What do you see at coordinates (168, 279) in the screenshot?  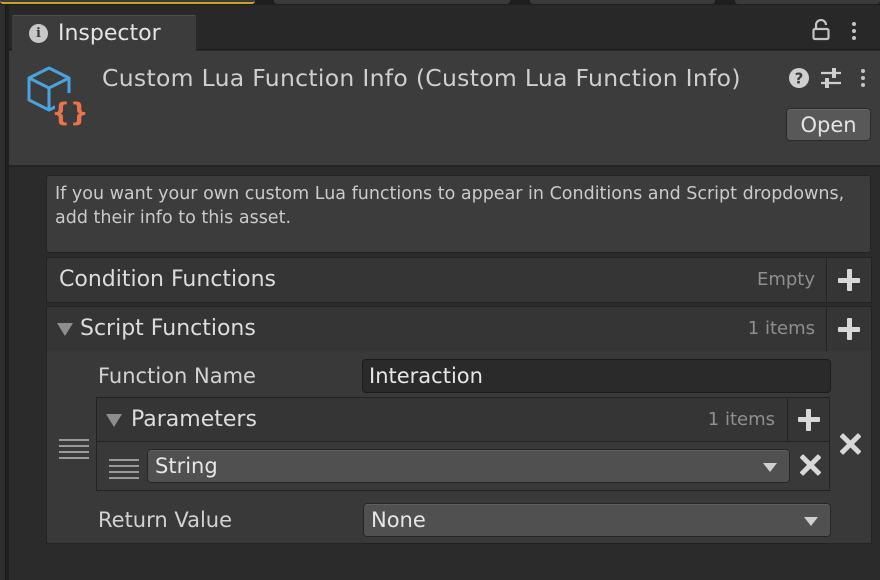 I see `condition-functions-label: Condition Functions` at bounding box center [168, 279].